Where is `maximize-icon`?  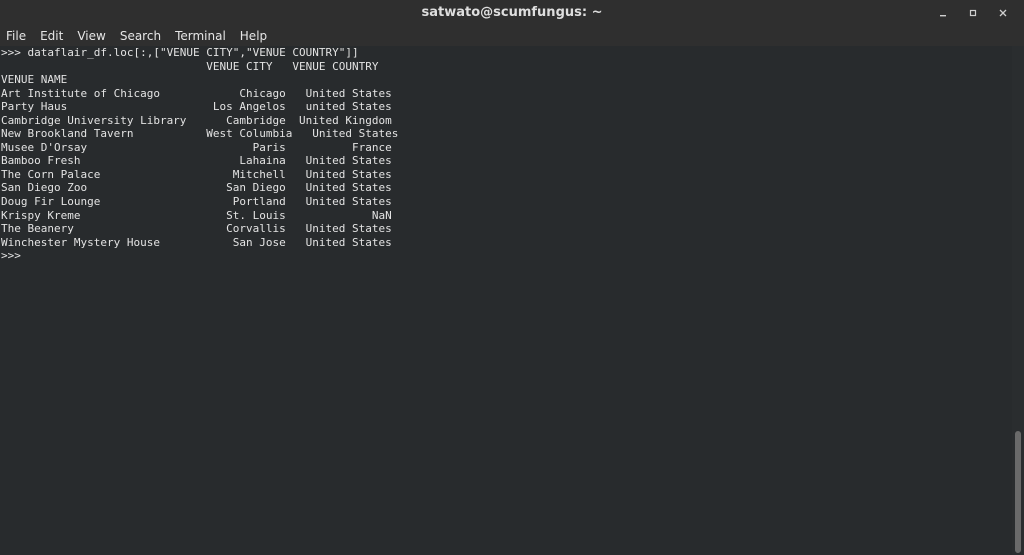 maximize-icon is located at coordinates (973, 13).